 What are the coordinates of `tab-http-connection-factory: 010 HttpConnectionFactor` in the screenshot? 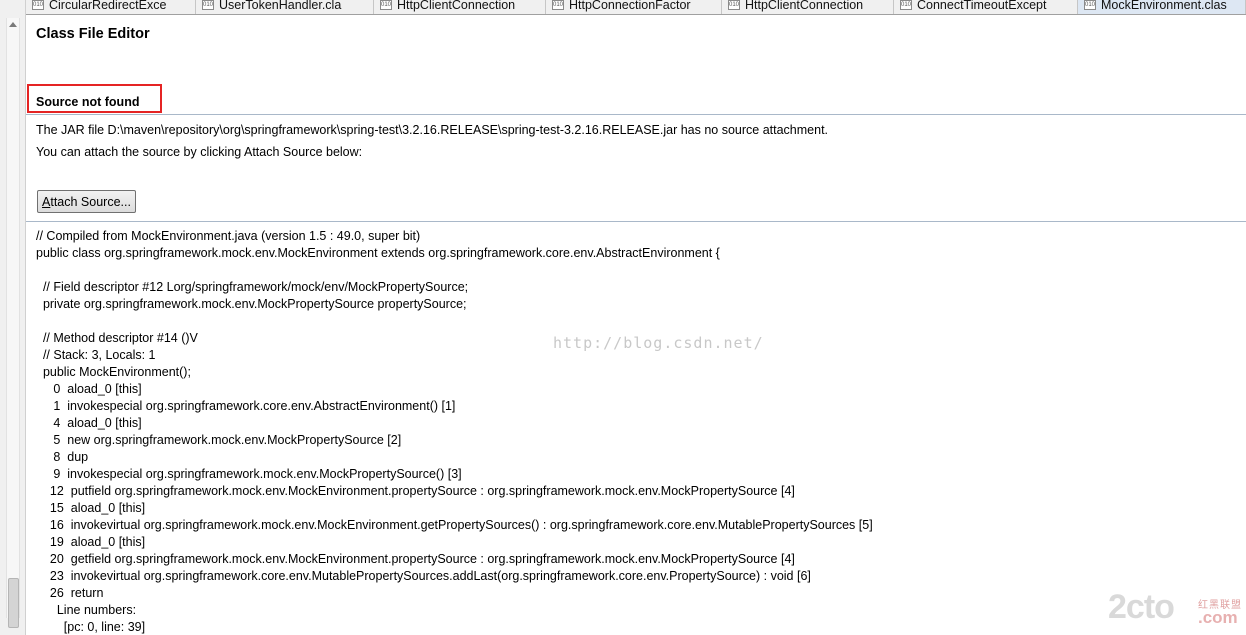 It's located at (634, 7).